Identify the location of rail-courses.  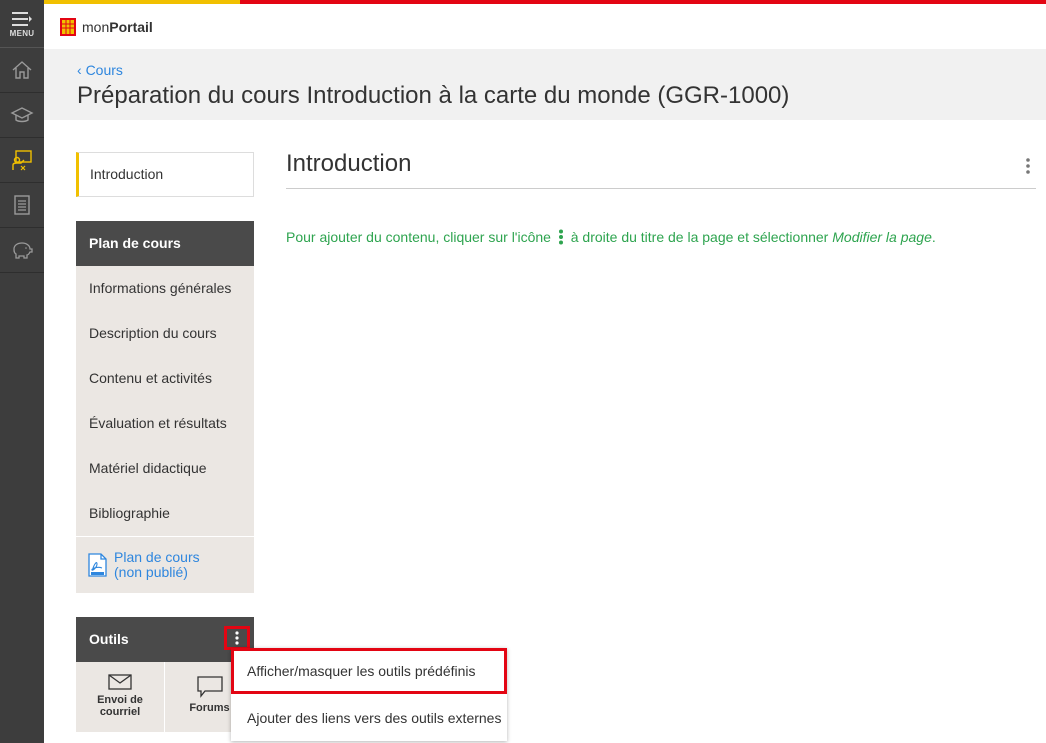
(22, 115).